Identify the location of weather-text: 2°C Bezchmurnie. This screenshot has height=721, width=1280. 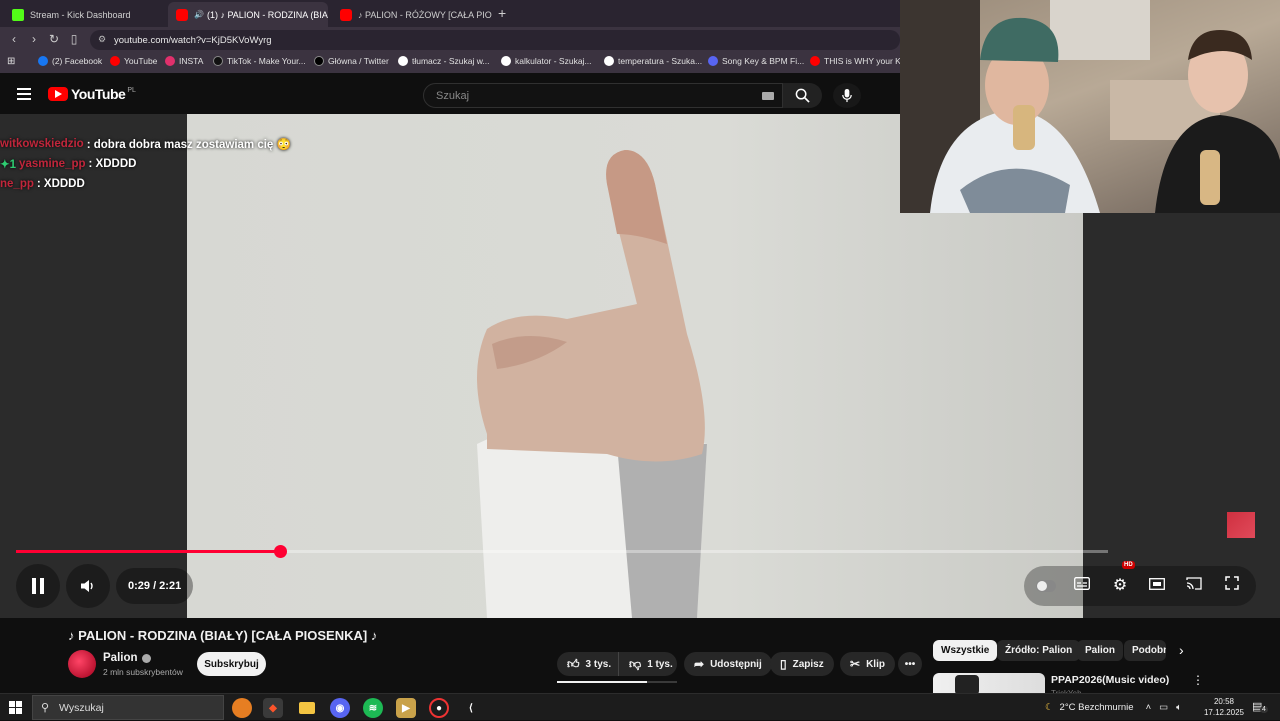
(1097, 707).